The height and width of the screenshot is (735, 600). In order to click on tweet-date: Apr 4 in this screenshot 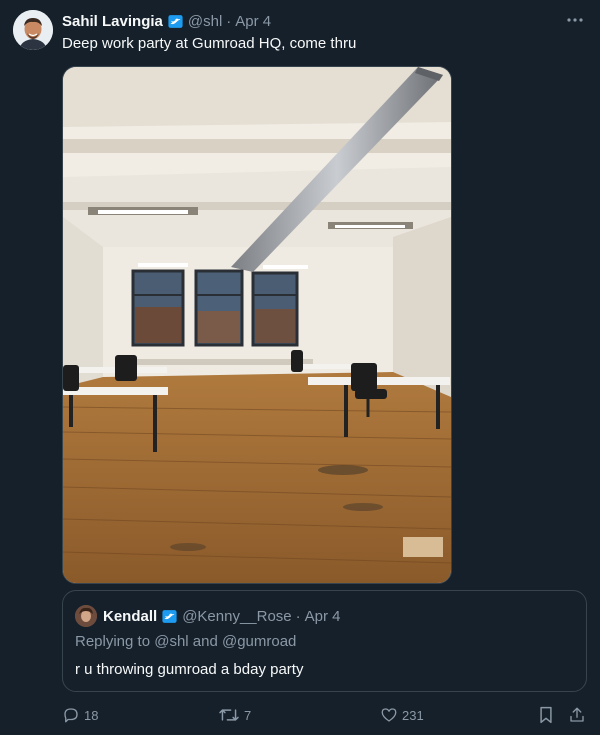, I will do `click(253, 21)`.